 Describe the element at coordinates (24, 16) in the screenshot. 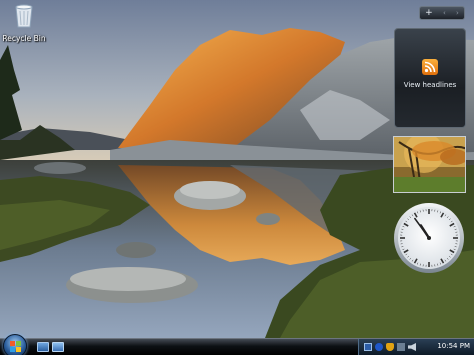

I see `recycle-bin-icon` at that location.